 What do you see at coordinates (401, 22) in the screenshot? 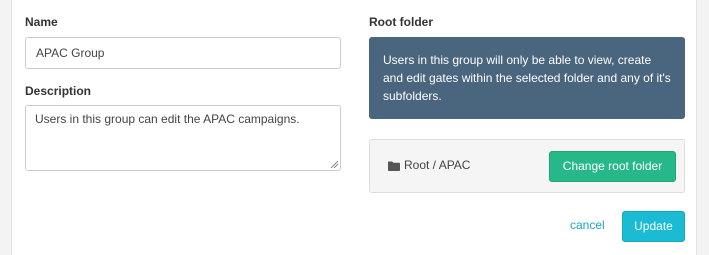
I see `root-folder-label: Root folder` at bounding box center [401, 22].